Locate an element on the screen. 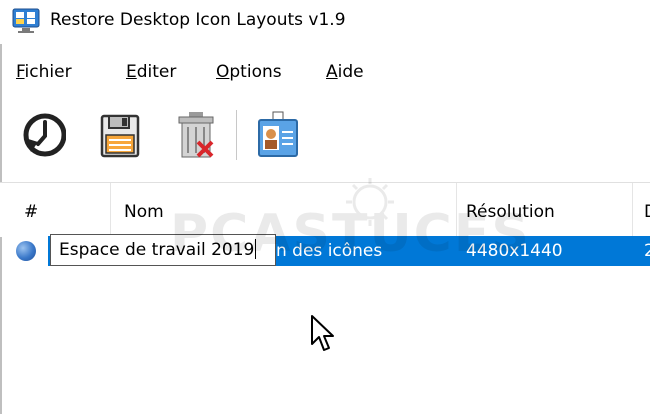 The height and width of the screenshot is (414, 650). save-layout-icon is located at coordinates (120, 136).